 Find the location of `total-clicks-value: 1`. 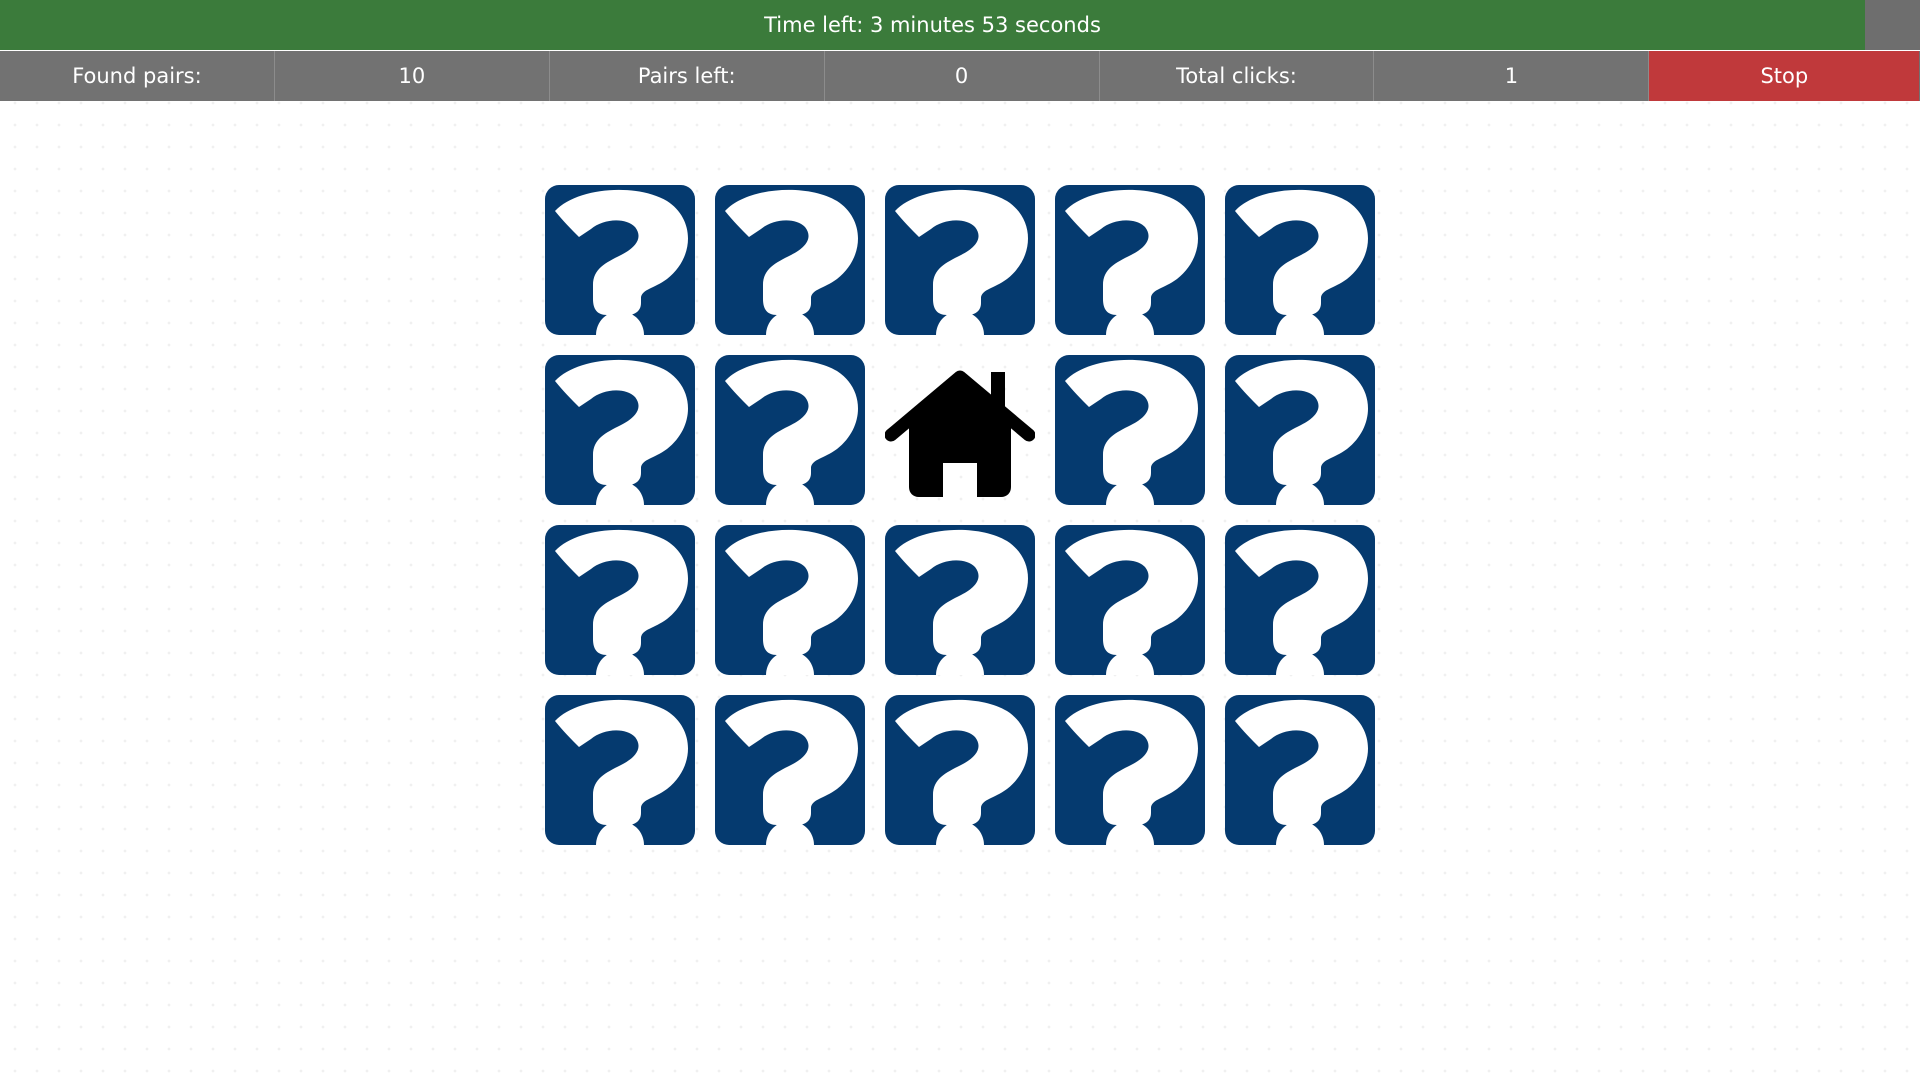

total-clicks-value: 1 is located at coordinates (1512, 76).